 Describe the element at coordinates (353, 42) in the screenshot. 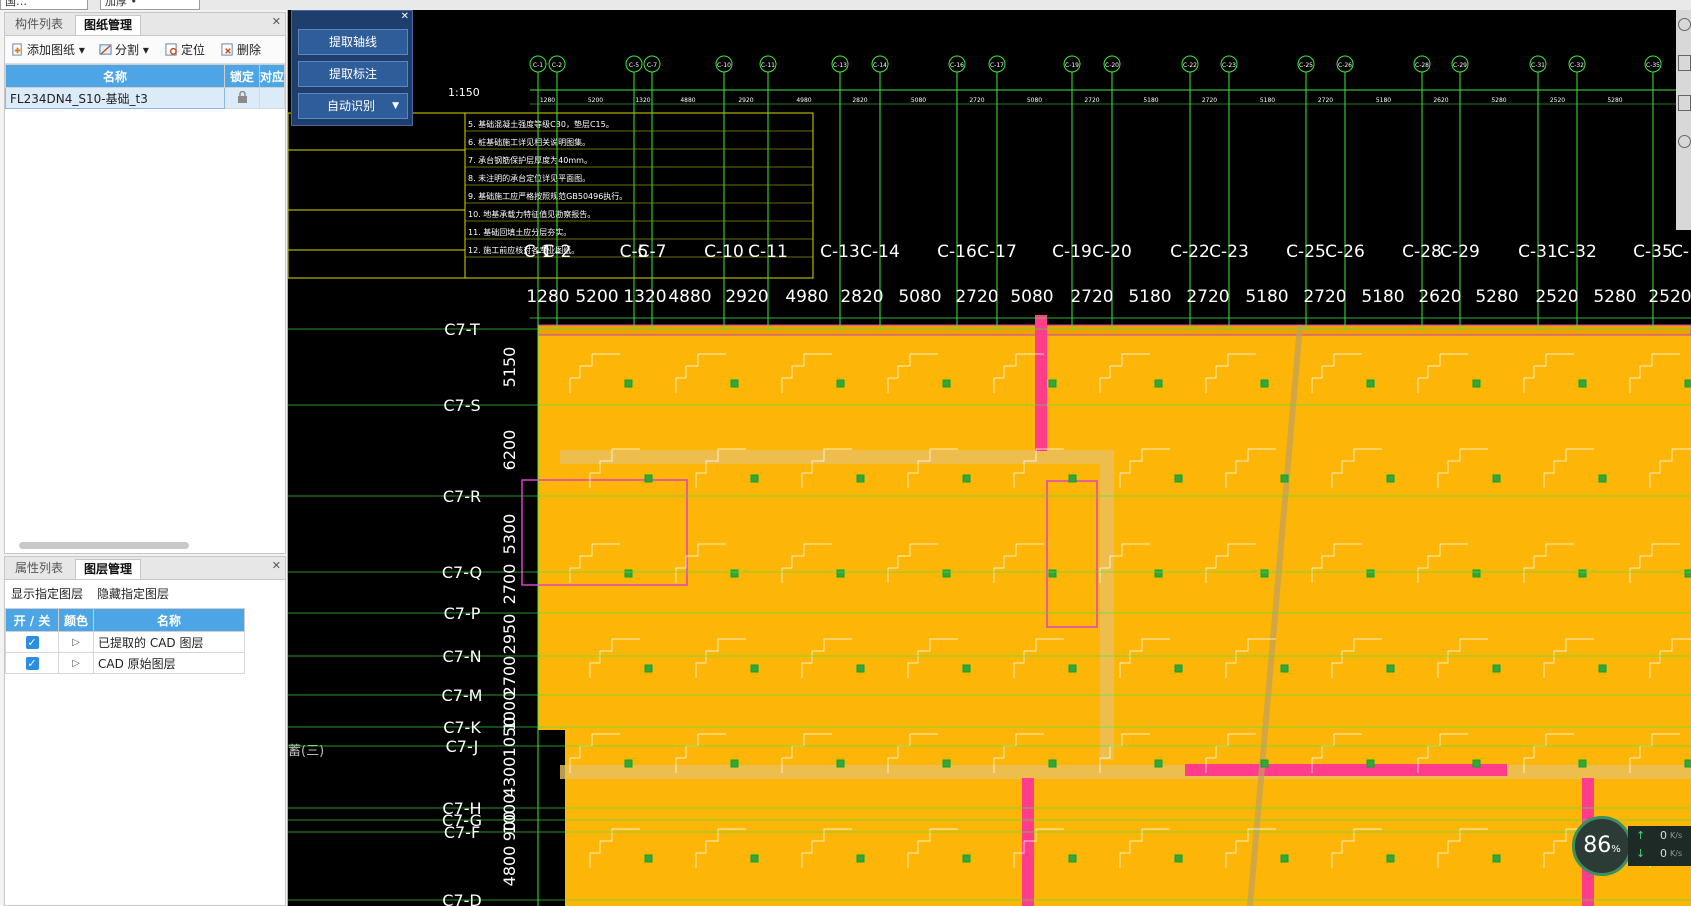

I see `extract-axis-button: 提取轴线` at that location.